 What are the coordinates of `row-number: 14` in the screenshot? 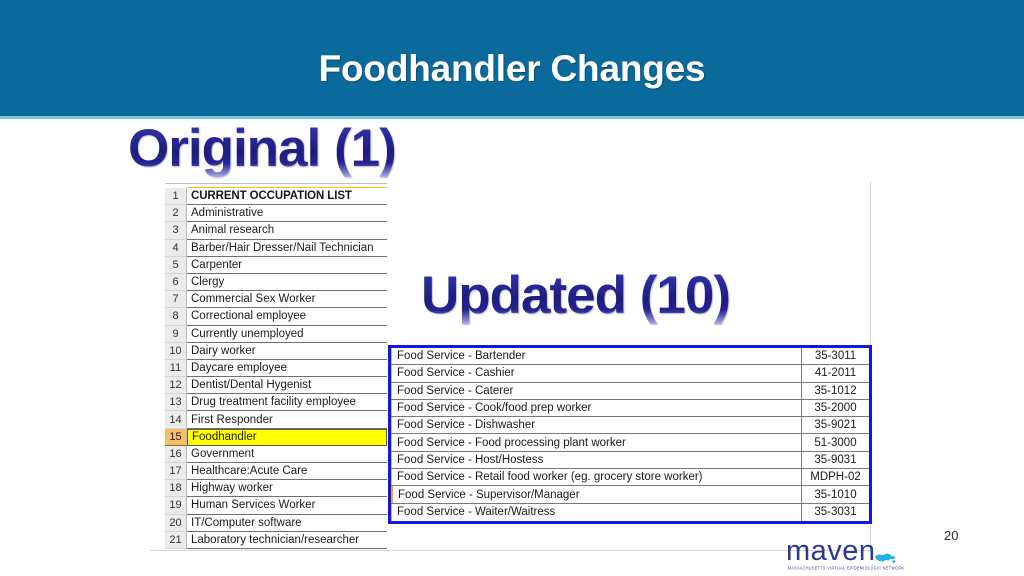 It's located at (176, 420).